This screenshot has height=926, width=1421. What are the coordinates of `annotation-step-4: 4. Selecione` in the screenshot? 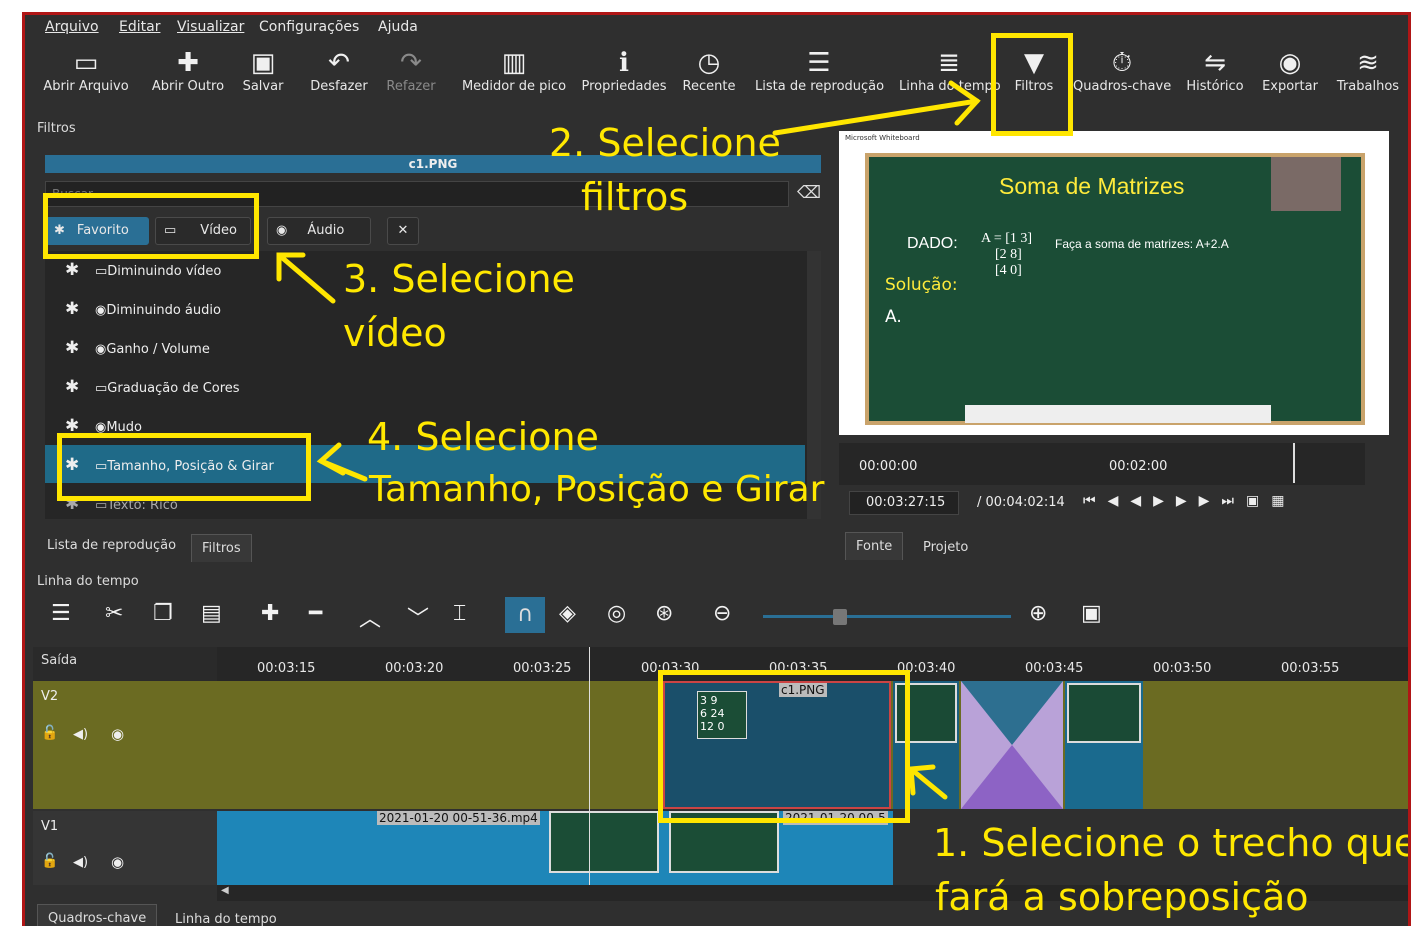 It's located at (483, 437).